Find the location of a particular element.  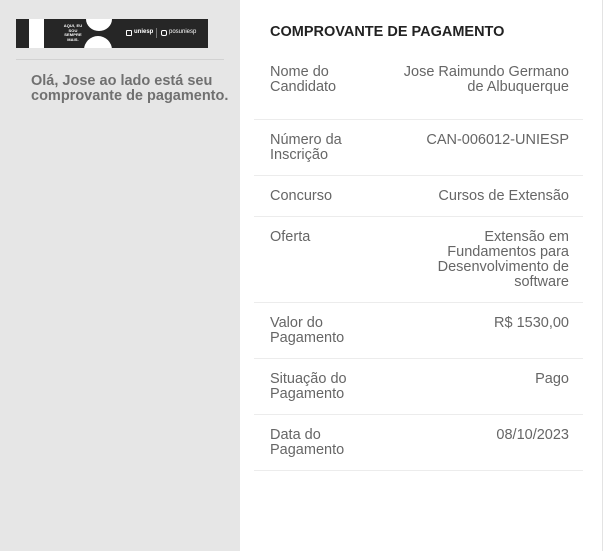

row-payment-date: Data do Pagamento 08/10/2023 is located at coordinates (418, 443).